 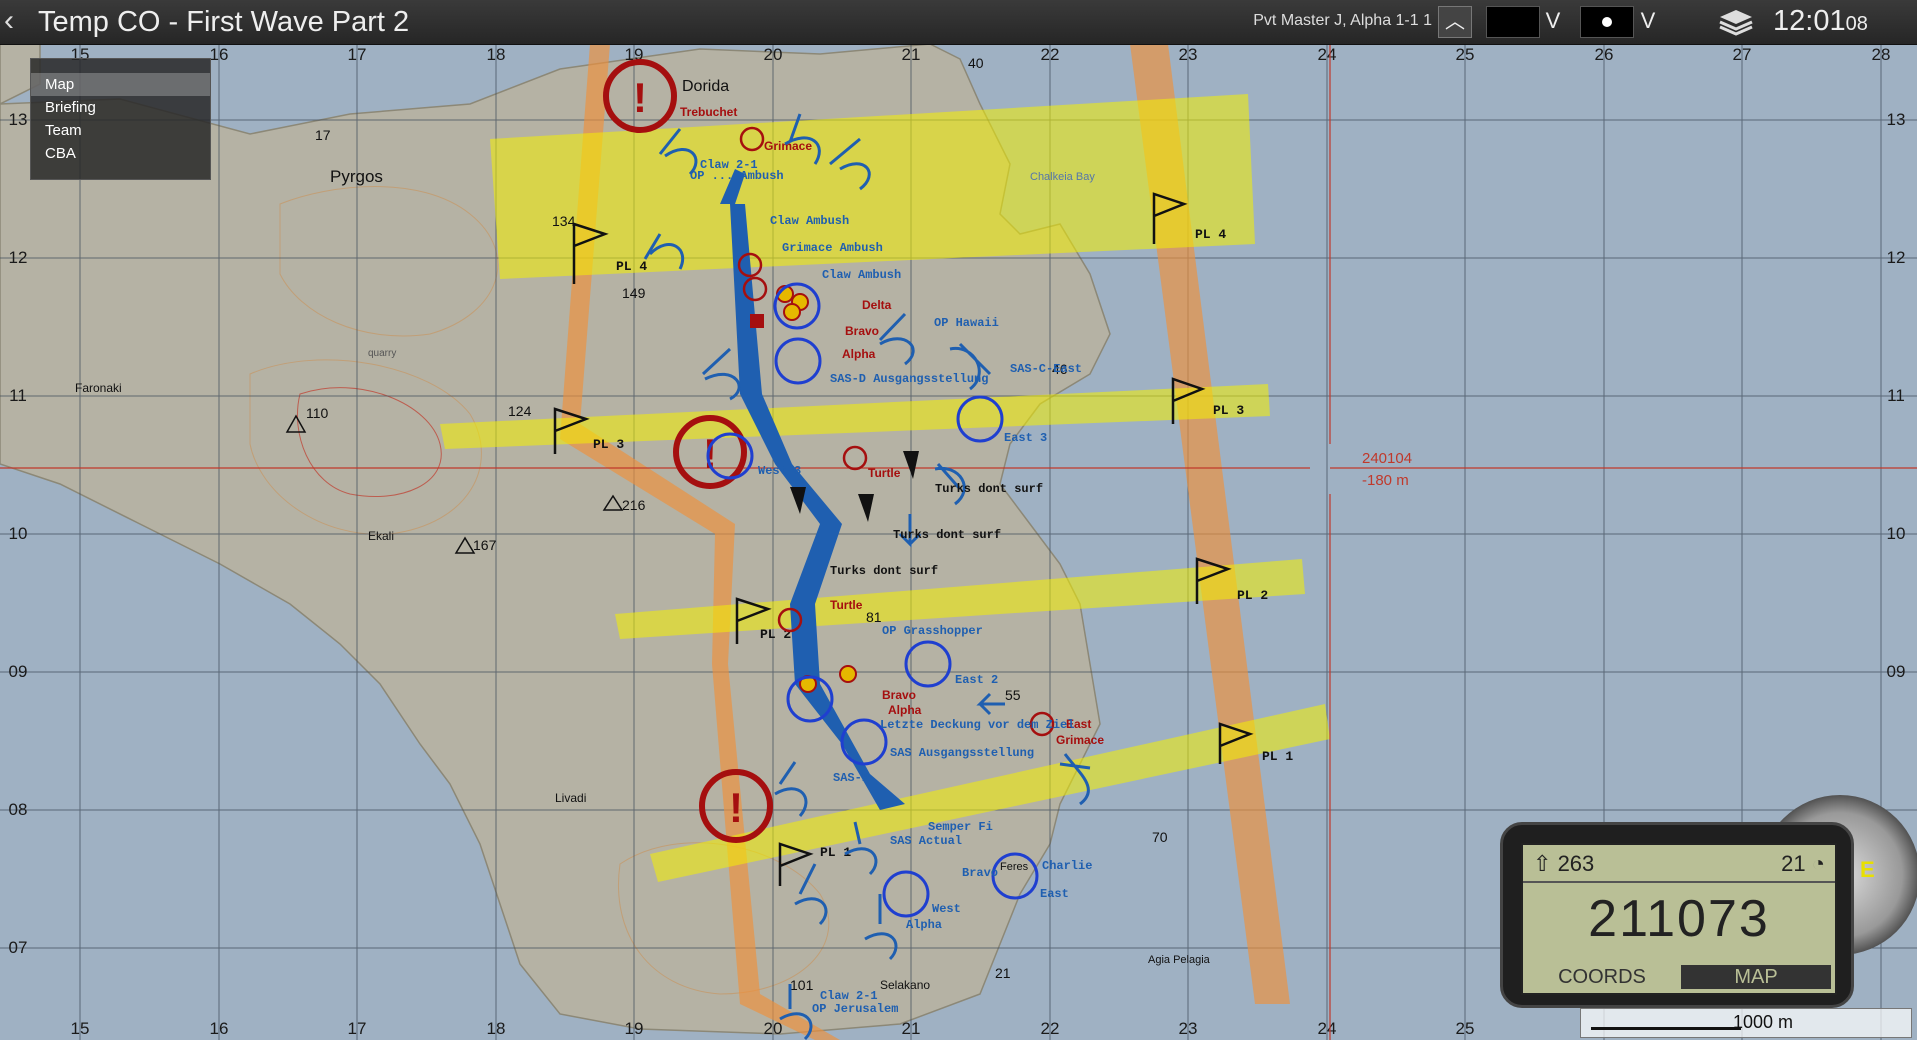 I want to click on gps-map-button: MAP, so click(x=1756, y=977).